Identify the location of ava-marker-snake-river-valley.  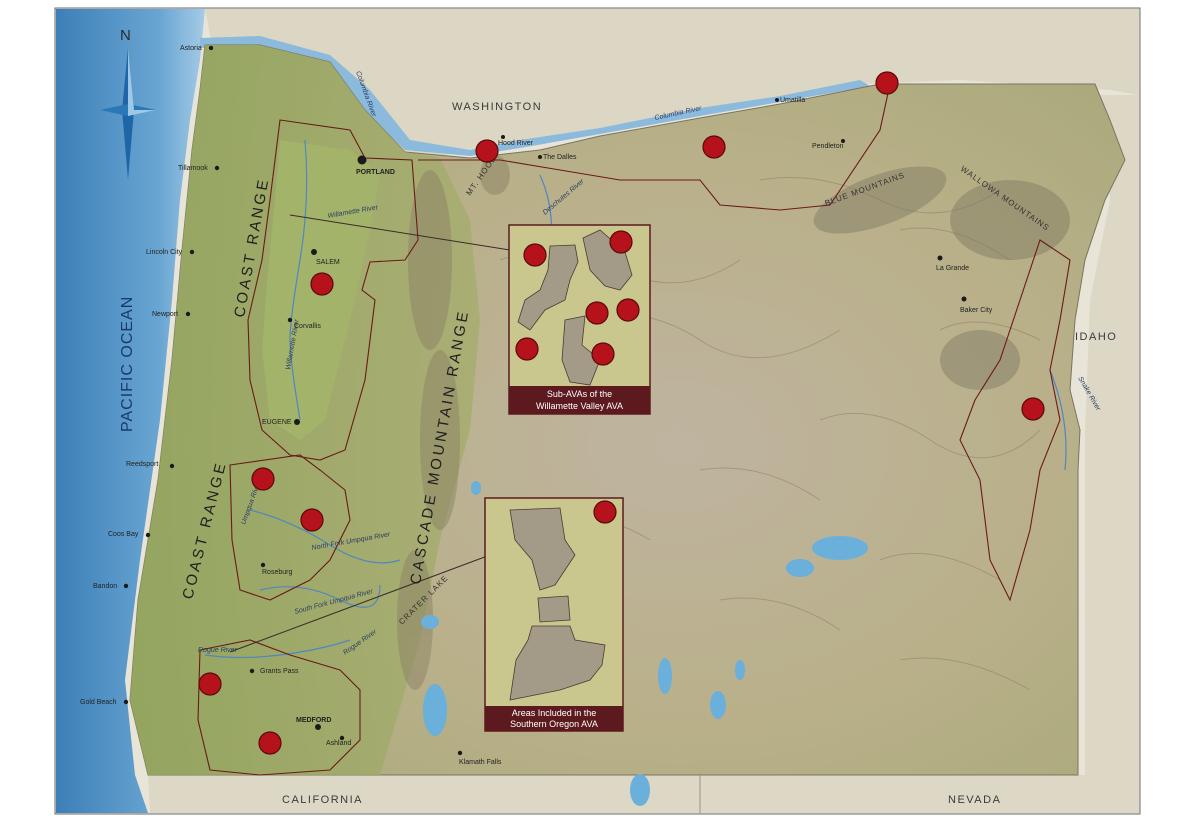
(1033, 409).